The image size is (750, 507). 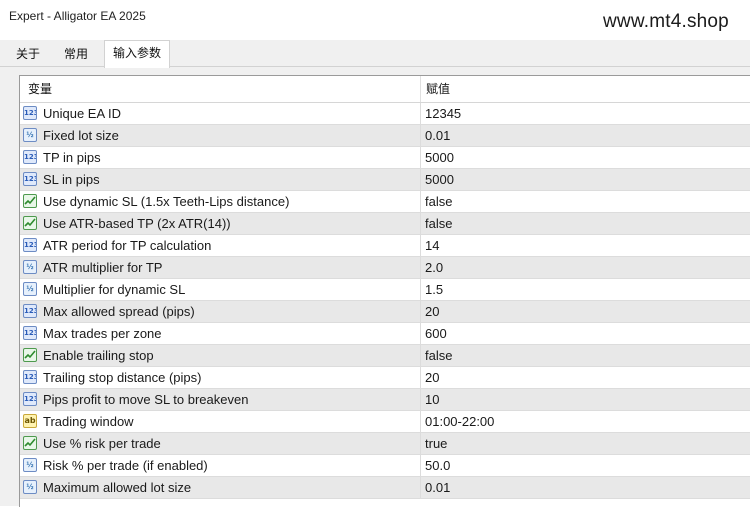 I want to click on string-type-icon: ab, so click(x=30, y=421).